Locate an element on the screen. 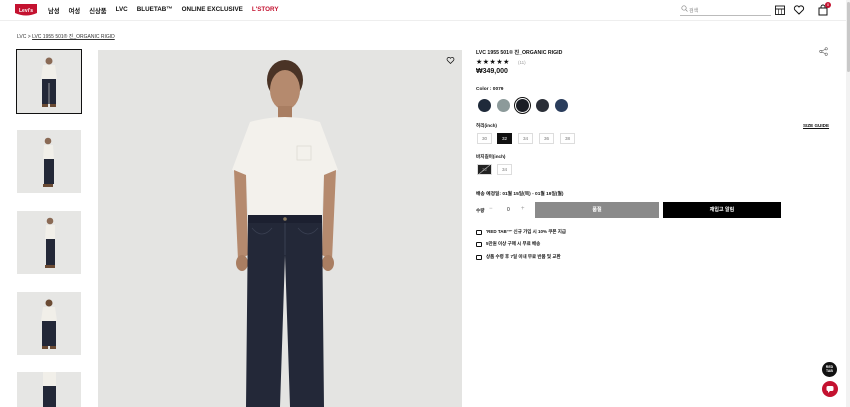 This screenshot has height=407, width=850. coupon-icon is located at coordinates (479, 232).